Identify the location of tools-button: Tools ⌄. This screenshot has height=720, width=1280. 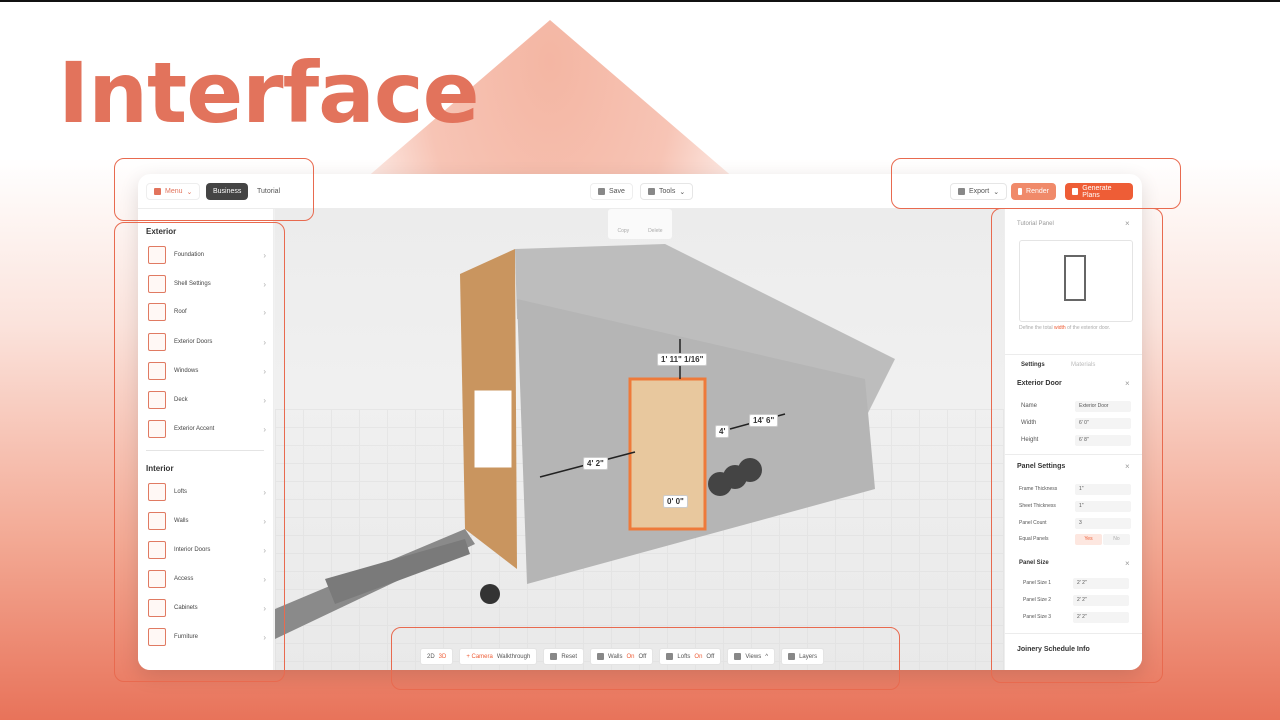
(667, 191).